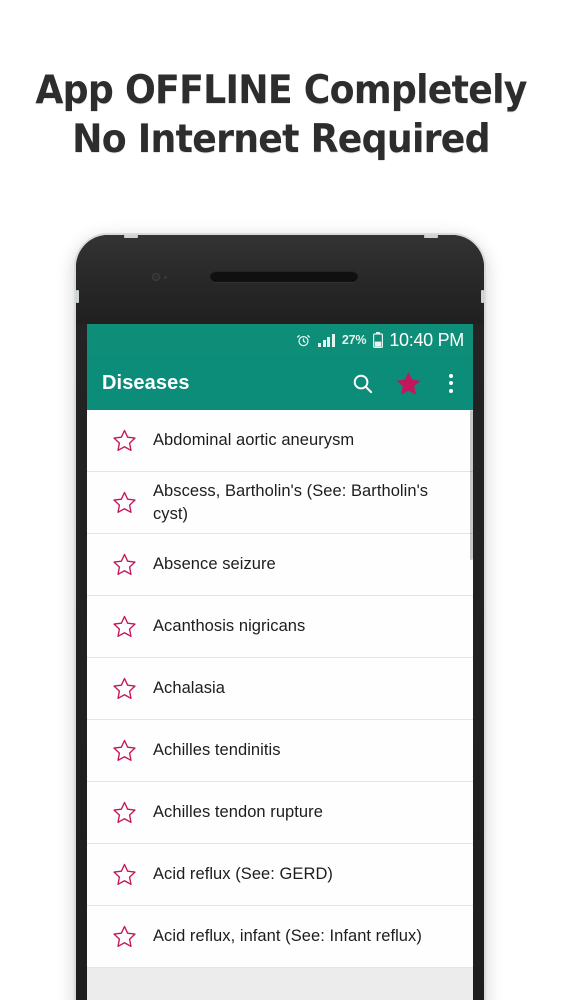 This screenshot has height=1000, width=562. I want to click on list-item-label: Achilles tendon rupture, so click(238, 812).